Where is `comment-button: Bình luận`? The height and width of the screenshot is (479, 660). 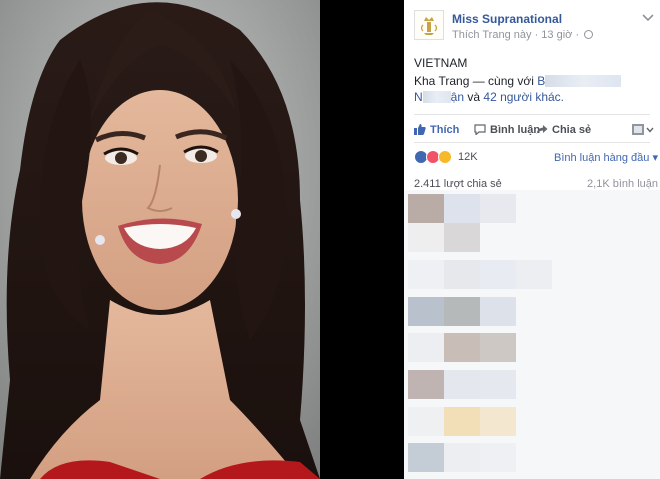 comment-button: Bình luận is located at coordinates (507, 130).